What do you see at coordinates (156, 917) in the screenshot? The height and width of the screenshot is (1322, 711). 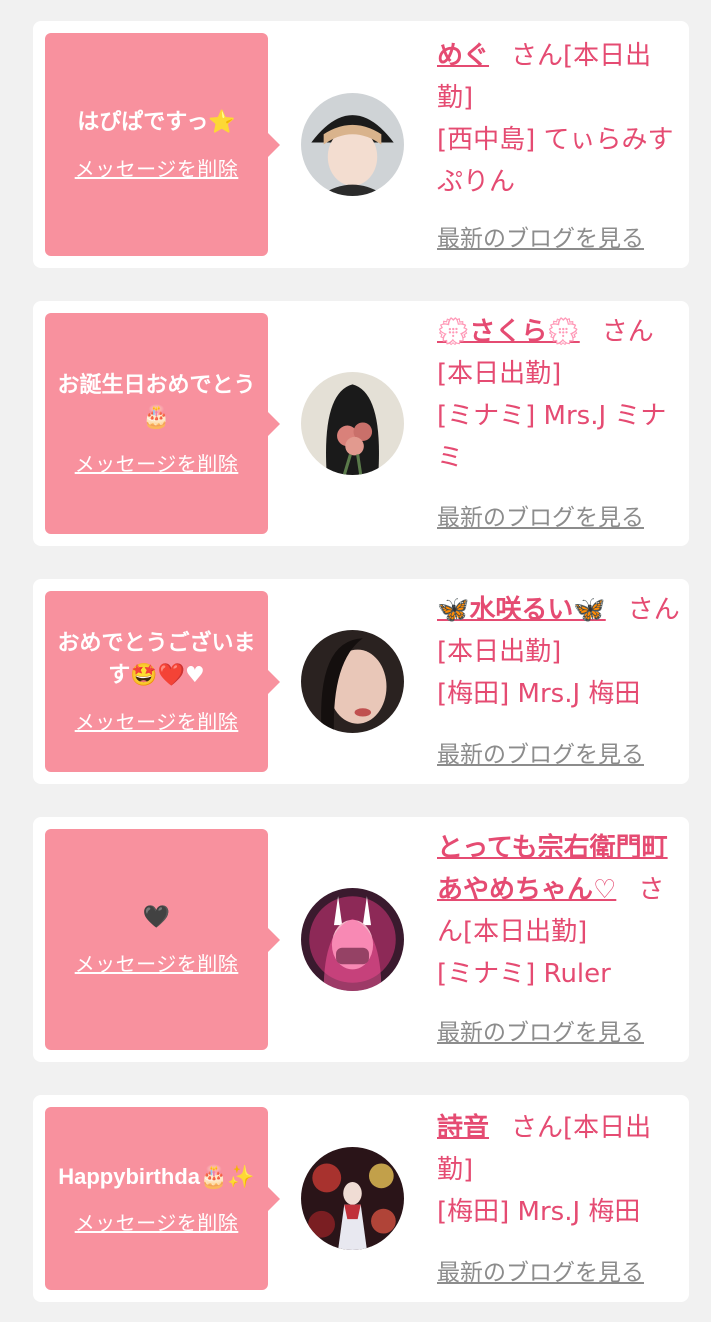 I see `message-text: 🖤` at bounding box center [156, 917].